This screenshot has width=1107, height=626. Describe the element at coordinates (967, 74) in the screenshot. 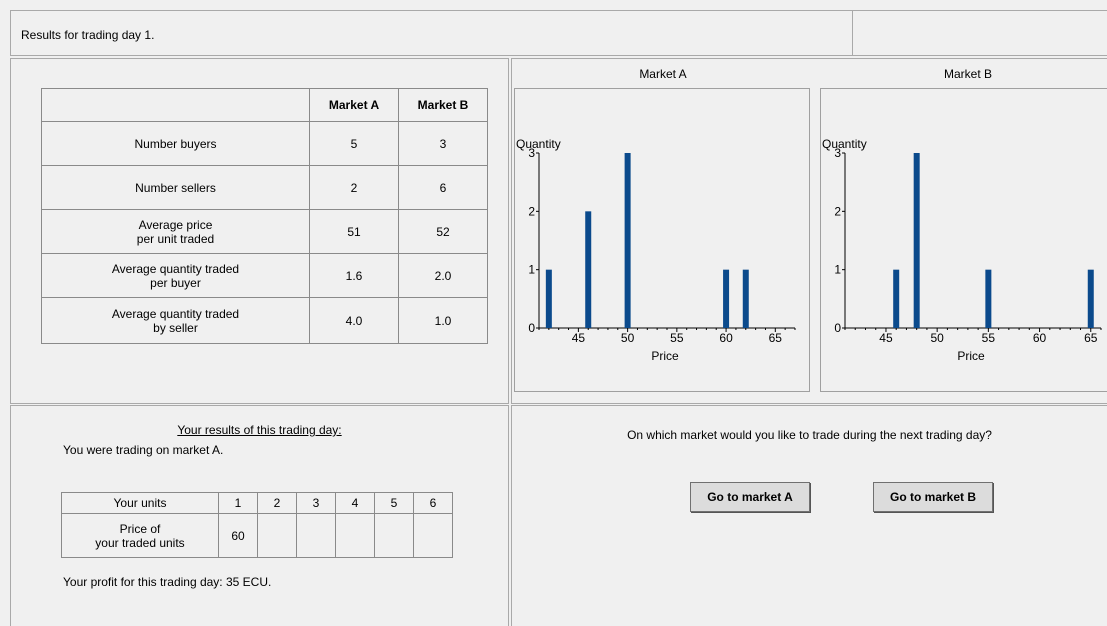

I see `chart-title-market-b: Market B` at that location.